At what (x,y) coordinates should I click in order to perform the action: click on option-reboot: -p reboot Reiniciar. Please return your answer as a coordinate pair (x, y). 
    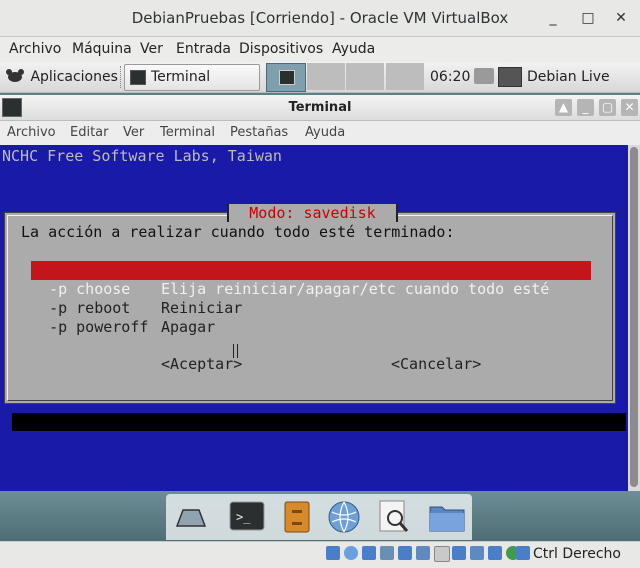
    Looking at the image, I should click on (311, 298).